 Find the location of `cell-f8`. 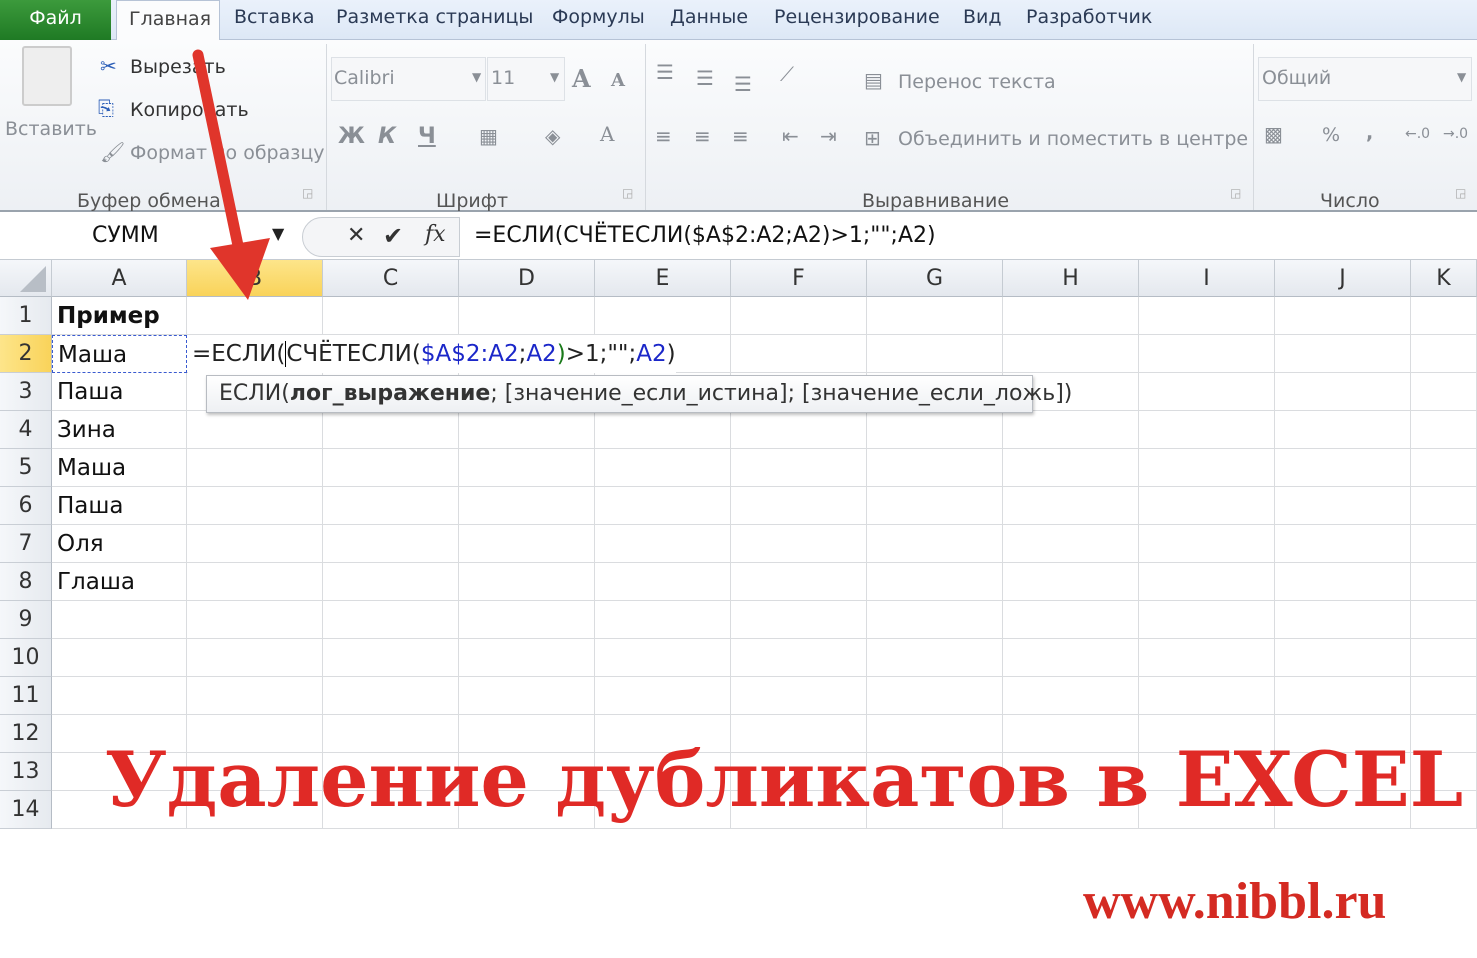

cell-f8 is located at coordinates (799, 582).